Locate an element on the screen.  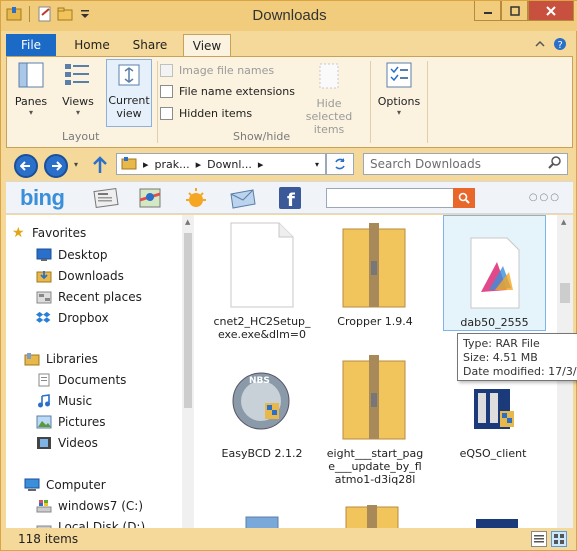
hide-selected-label-1: Hide selected is located at coordinates (329, 110).